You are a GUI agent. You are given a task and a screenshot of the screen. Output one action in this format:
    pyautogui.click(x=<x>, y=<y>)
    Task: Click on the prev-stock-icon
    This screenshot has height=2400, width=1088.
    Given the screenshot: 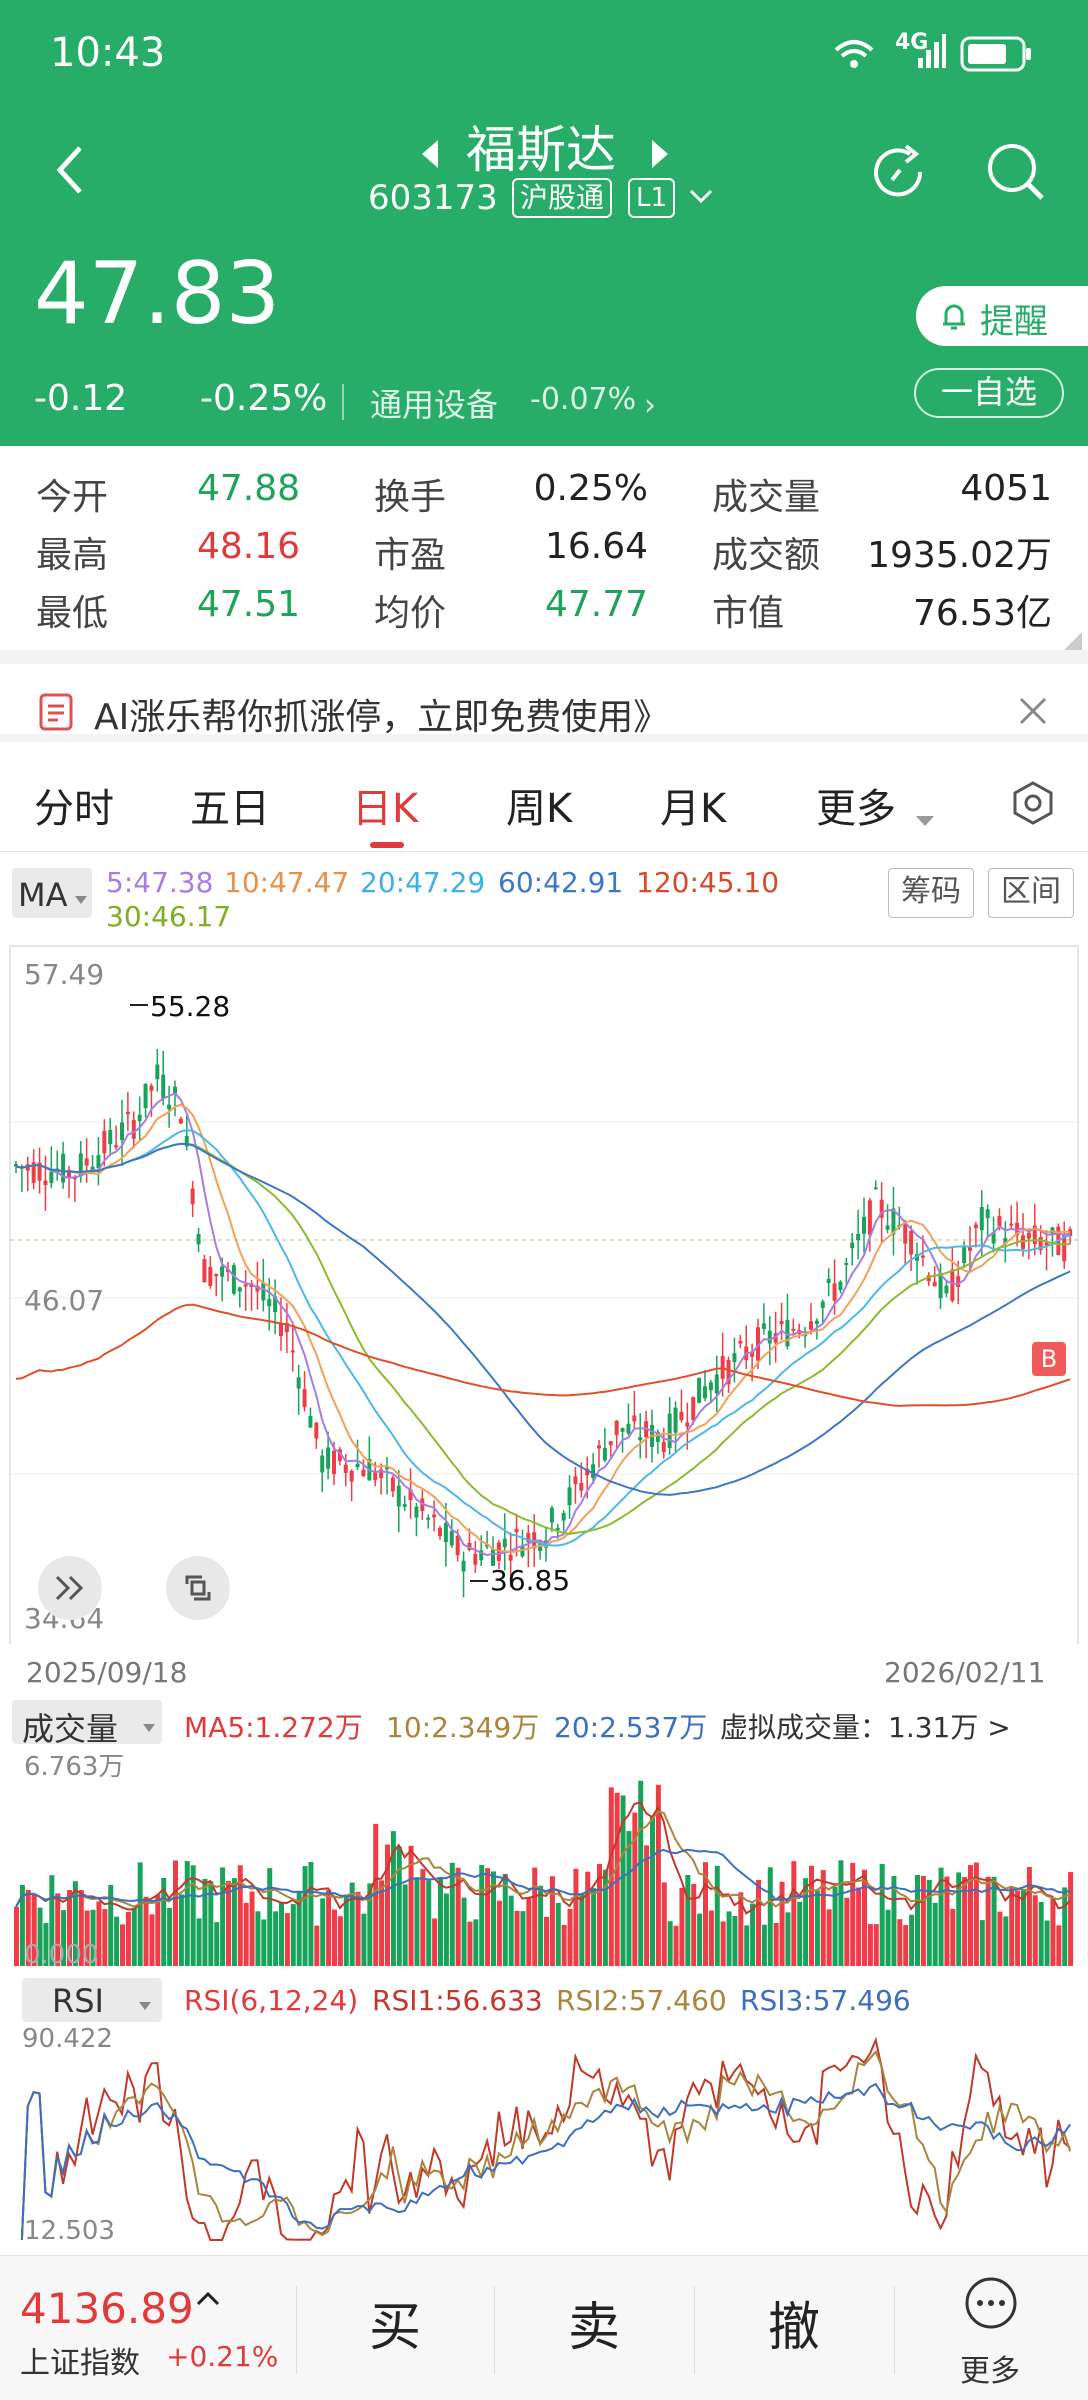 What is the action you would take?
    pyautogui.click(x=430, y=156)
    